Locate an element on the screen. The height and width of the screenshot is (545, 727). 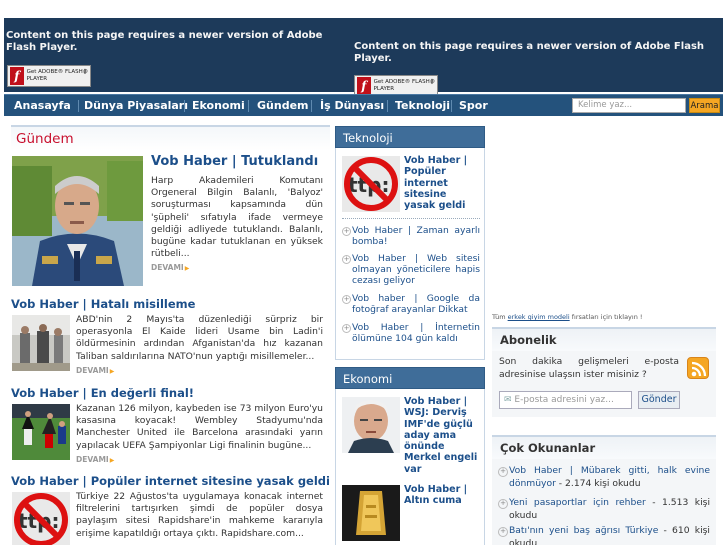
tech-list-item: Vob Haber | Zaman ayarlı bomba! is located at coordinates (411, 236).